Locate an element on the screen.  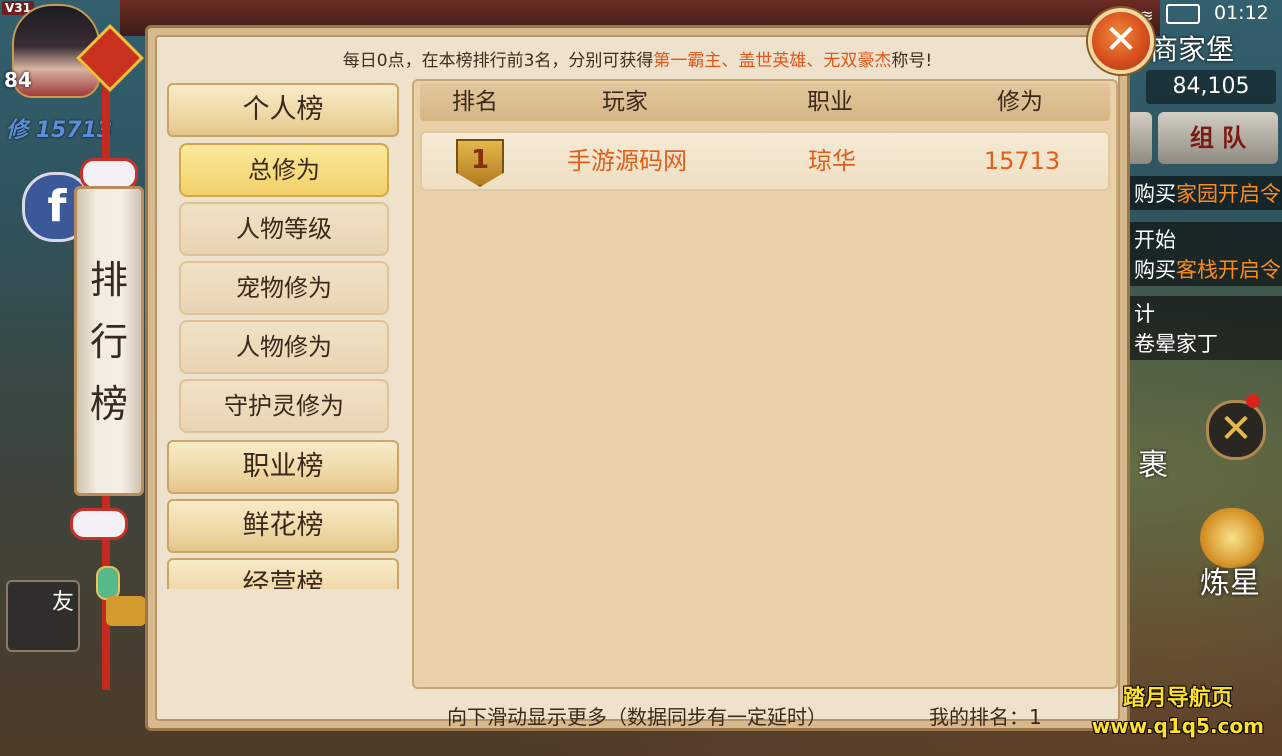
notice-text: 卷晕家丁 is located at coordinates (1176, 344).